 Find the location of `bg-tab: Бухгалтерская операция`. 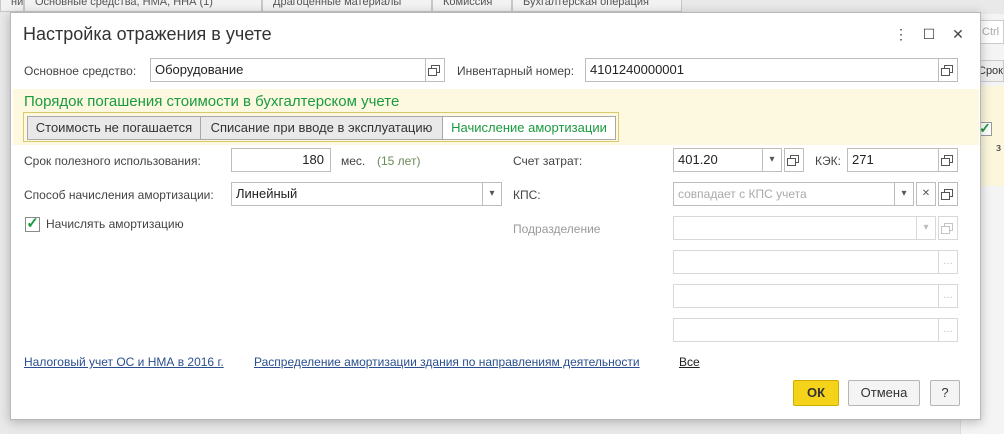

bg-tab: Бухгалтерская операция is located at coordinates (597, 6).